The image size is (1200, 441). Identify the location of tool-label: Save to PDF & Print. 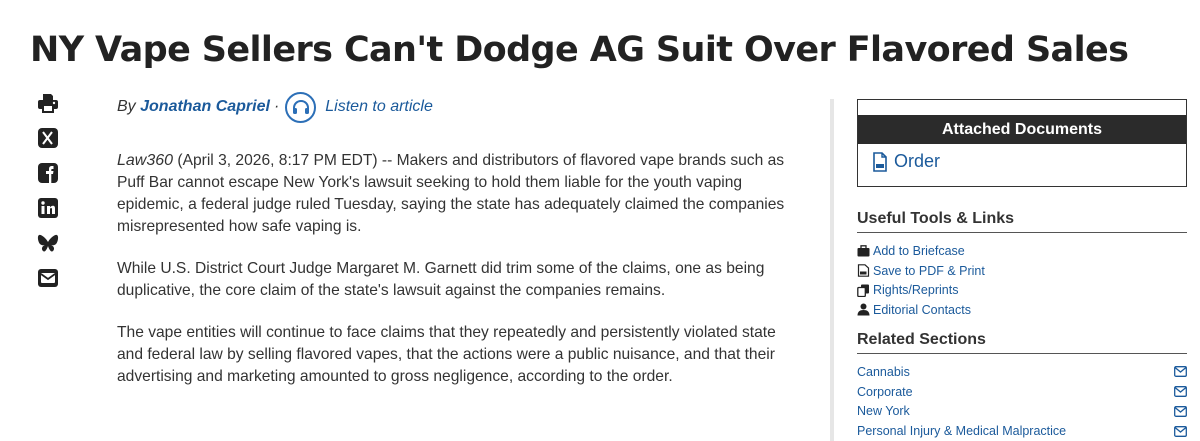
(929, 270).